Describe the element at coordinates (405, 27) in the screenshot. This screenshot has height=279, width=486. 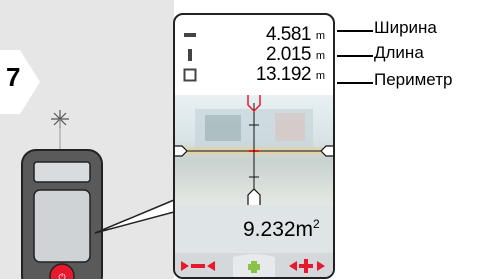
I see `width-label: Ширина` at that location.